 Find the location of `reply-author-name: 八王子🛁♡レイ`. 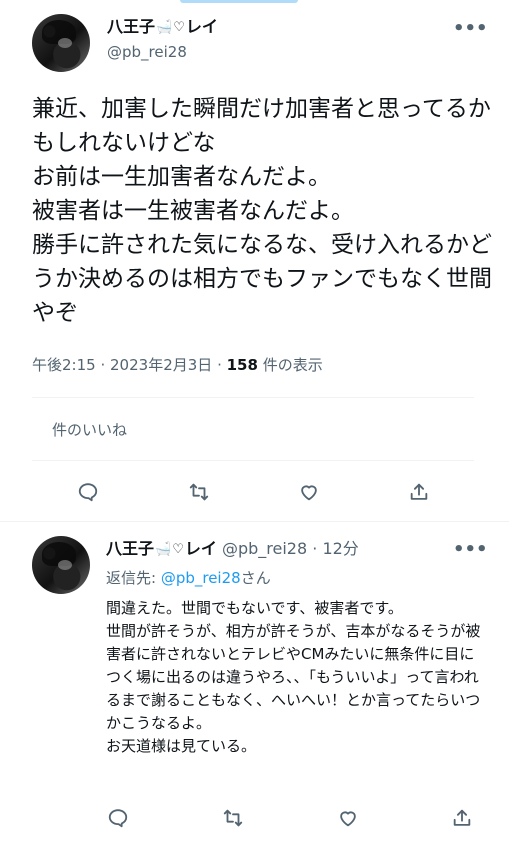

reply-author-name: 八王子🛁♡レイ is located at coordinates (161, 548).